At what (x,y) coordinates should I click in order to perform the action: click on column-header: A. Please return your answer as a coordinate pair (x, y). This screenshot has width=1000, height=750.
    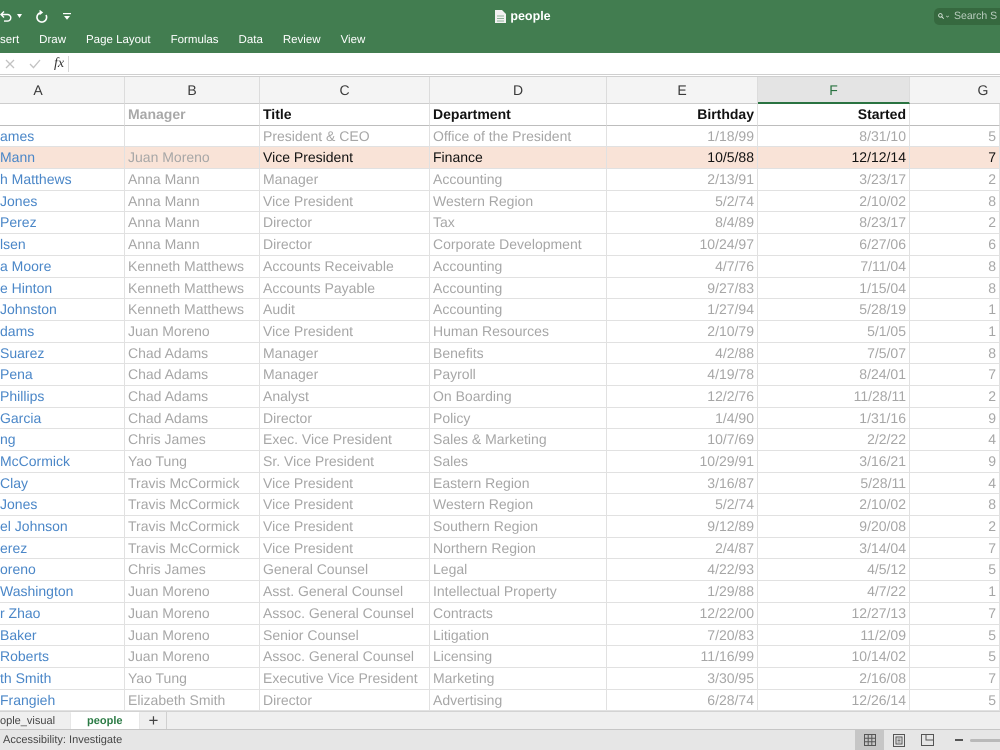
    Looking at the image, I should click on (62, 90).